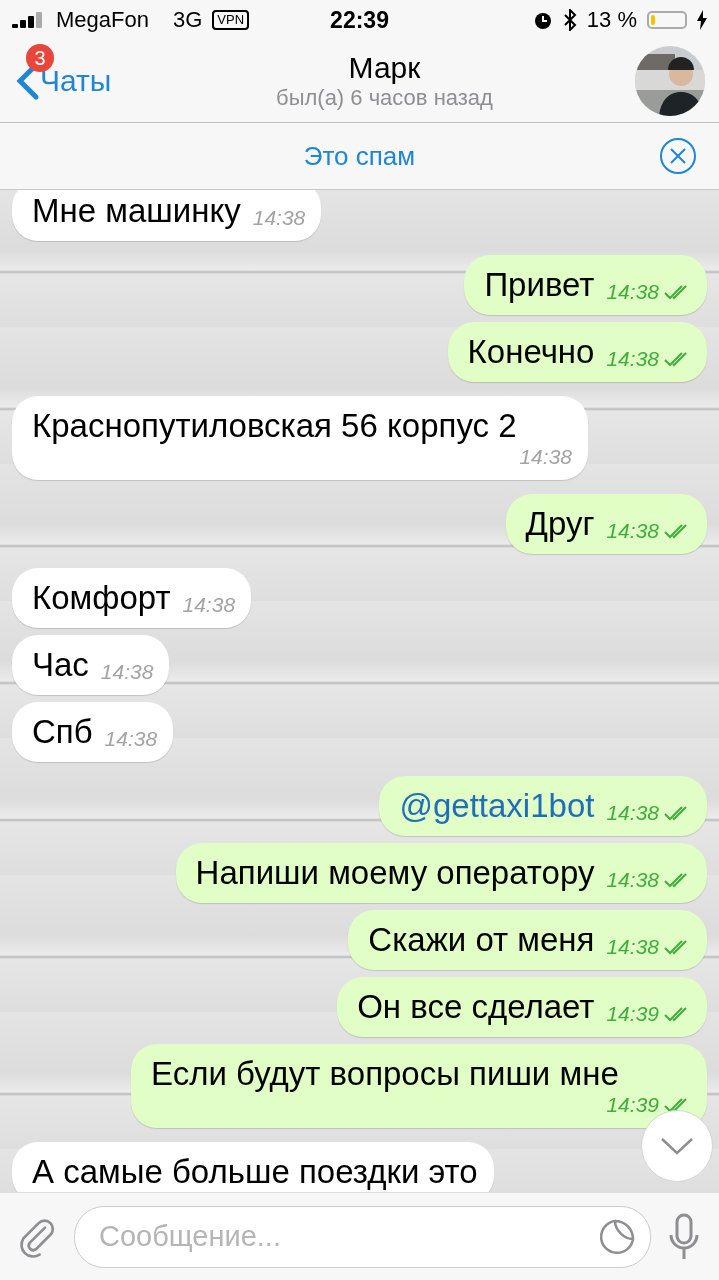  Describe the element at coordinates (101, 598) in the screenshot. I see `message-text: Комфорт` at that location.